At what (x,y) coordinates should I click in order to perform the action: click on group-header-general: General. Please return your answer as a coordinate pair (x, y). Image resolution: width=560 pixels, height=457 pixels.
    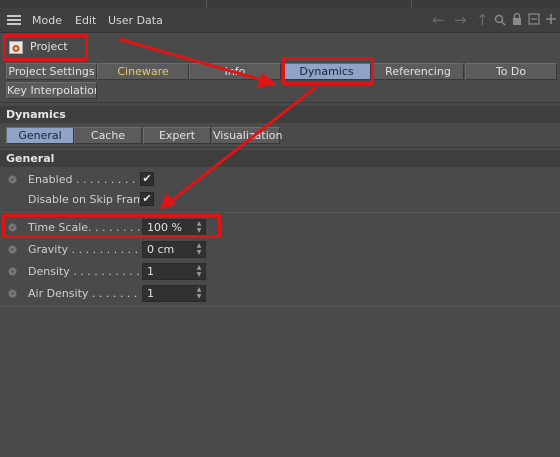
    Looking at the image, I should click on (280, 158).